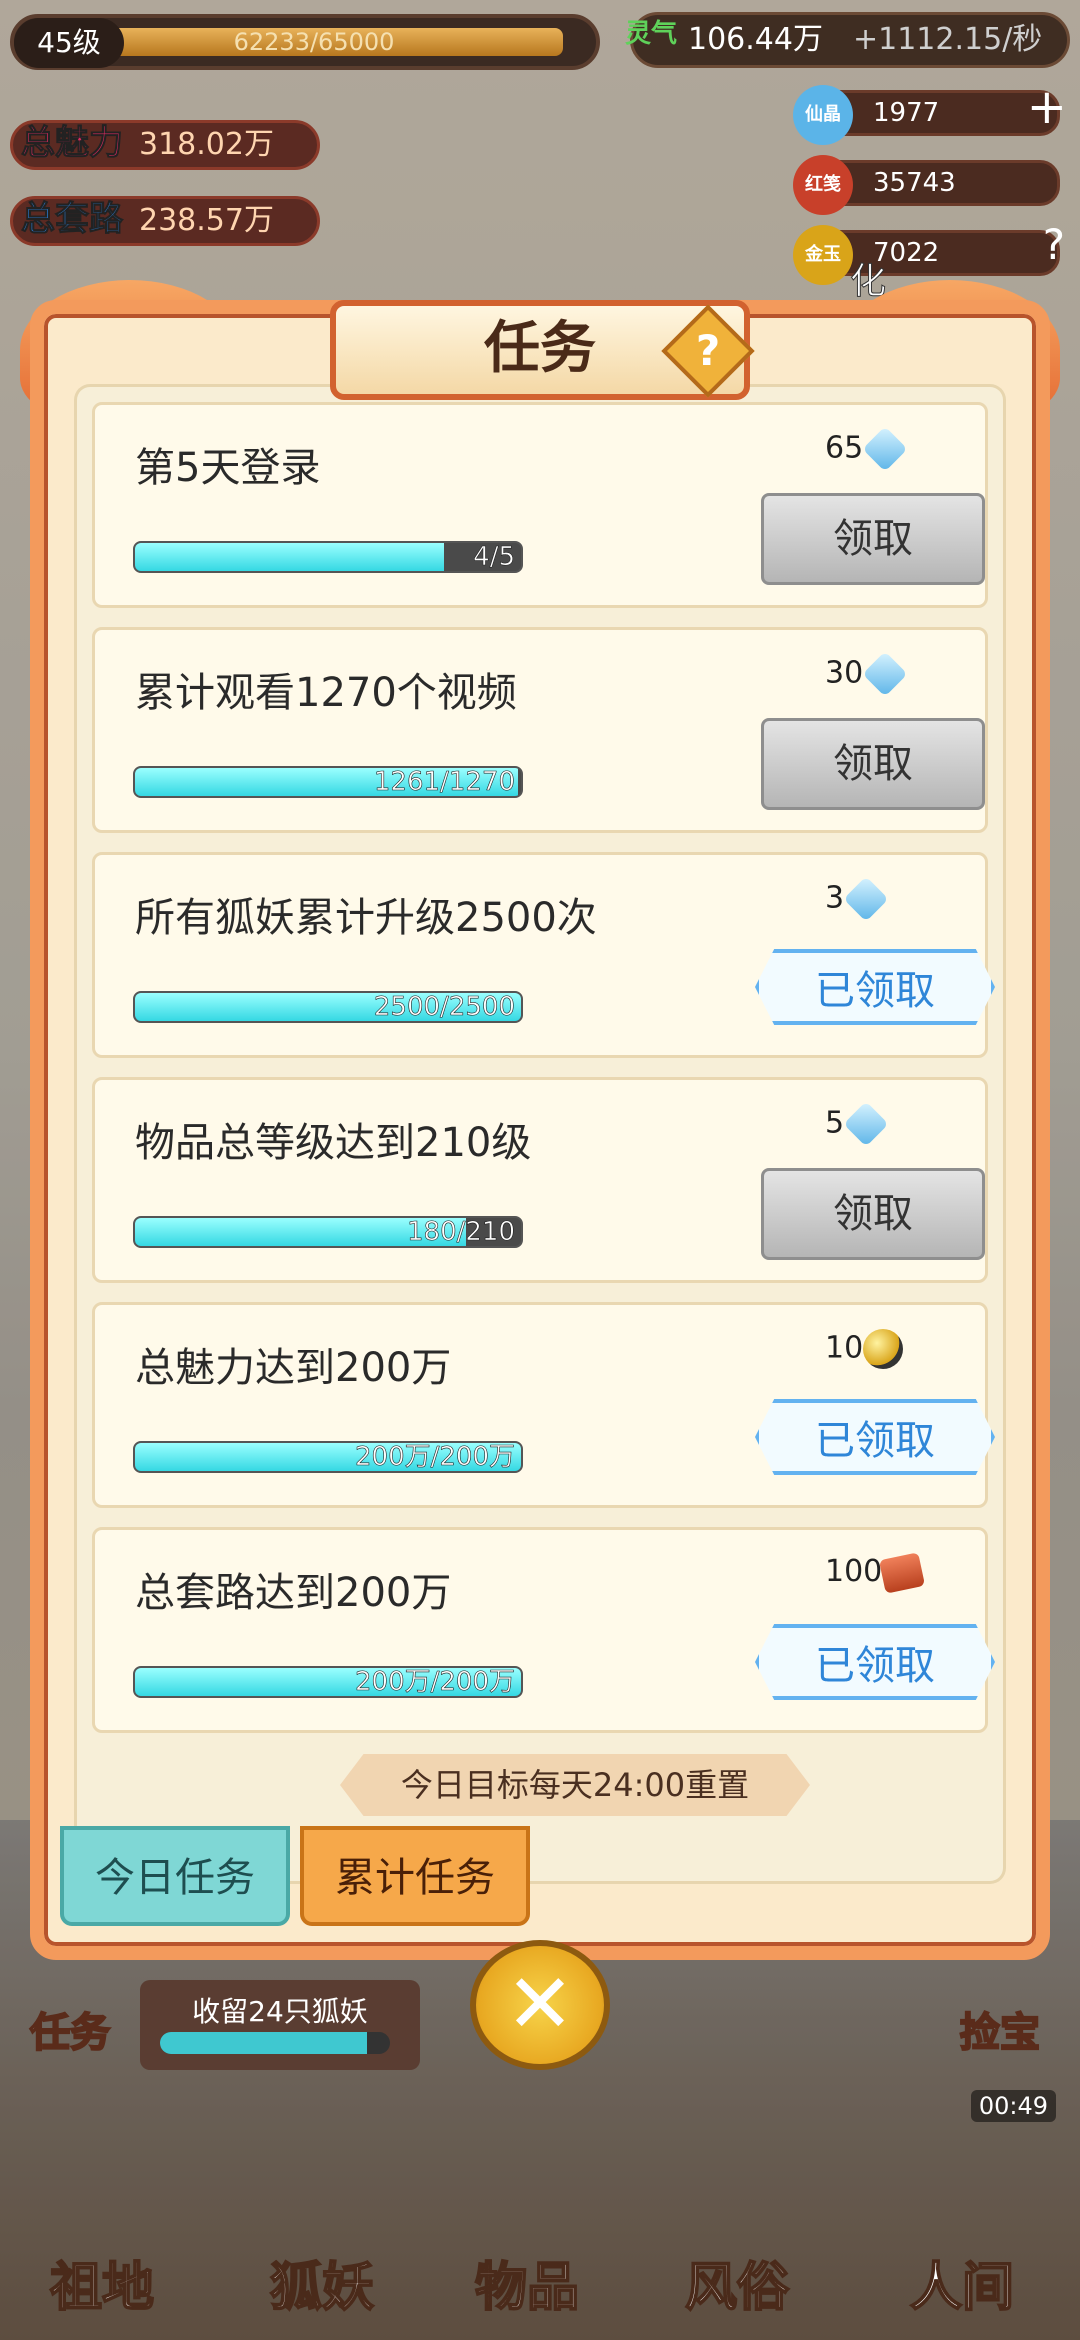 This screenshot has height=2340, width=1080. I want to click on task-title: 累计观看1270个视频, so click(326, 693).